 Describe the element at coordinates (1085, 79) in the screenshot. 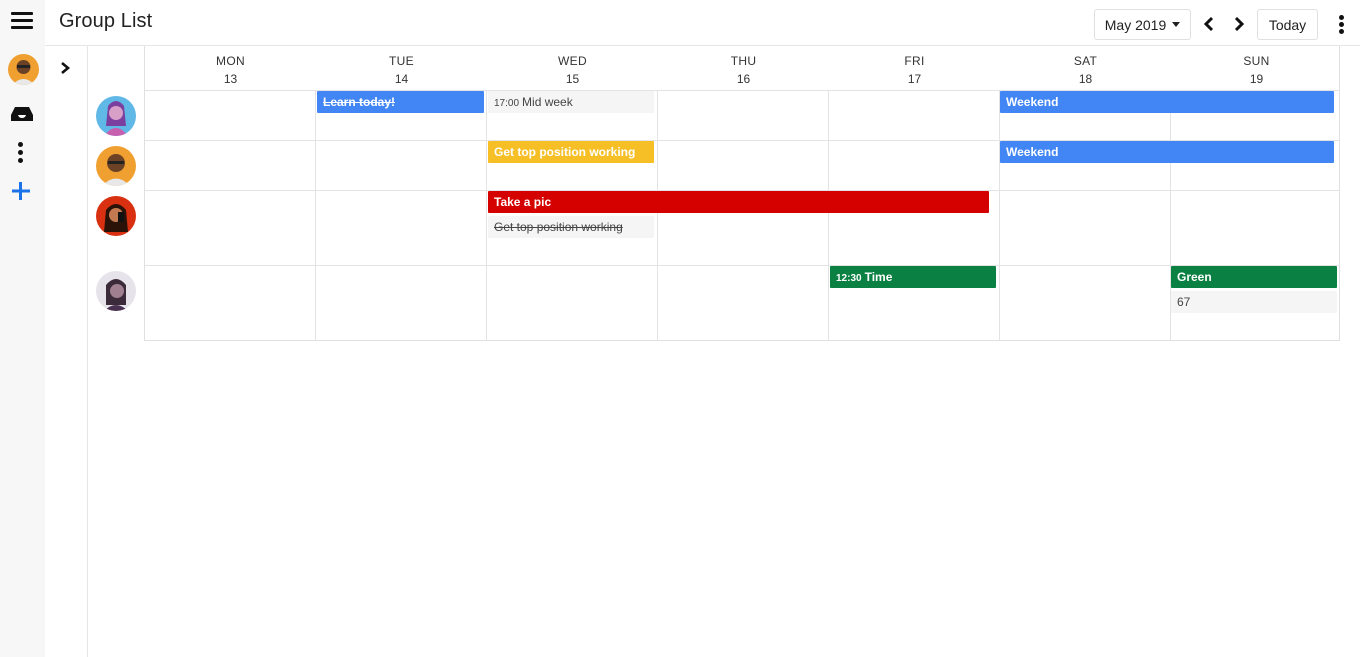

I see `day-date: 18` at that location.